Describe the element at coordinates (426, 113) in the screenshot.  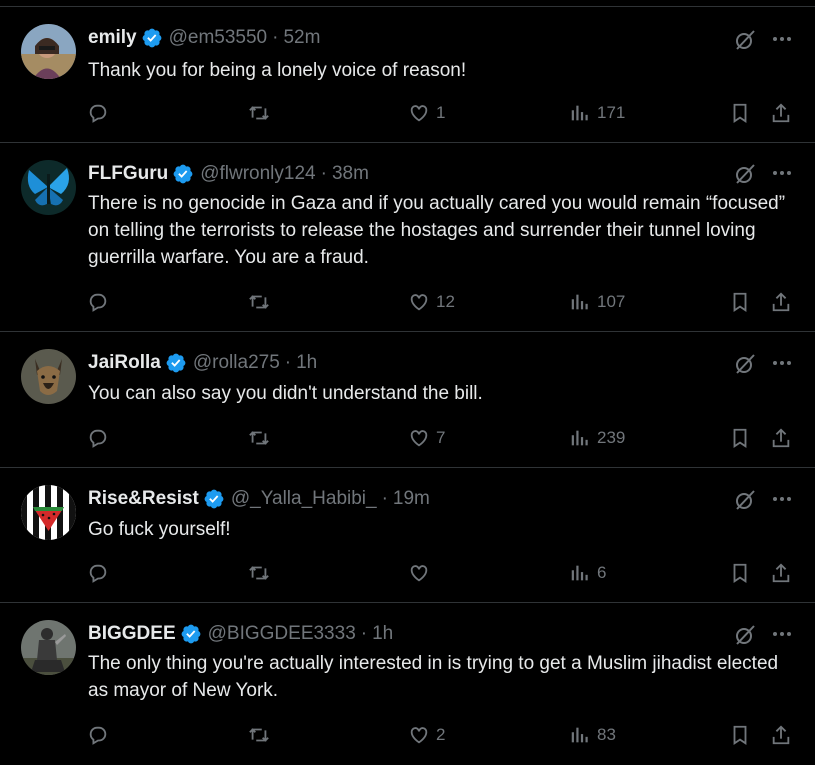
I see `like-button: 1` at that location.